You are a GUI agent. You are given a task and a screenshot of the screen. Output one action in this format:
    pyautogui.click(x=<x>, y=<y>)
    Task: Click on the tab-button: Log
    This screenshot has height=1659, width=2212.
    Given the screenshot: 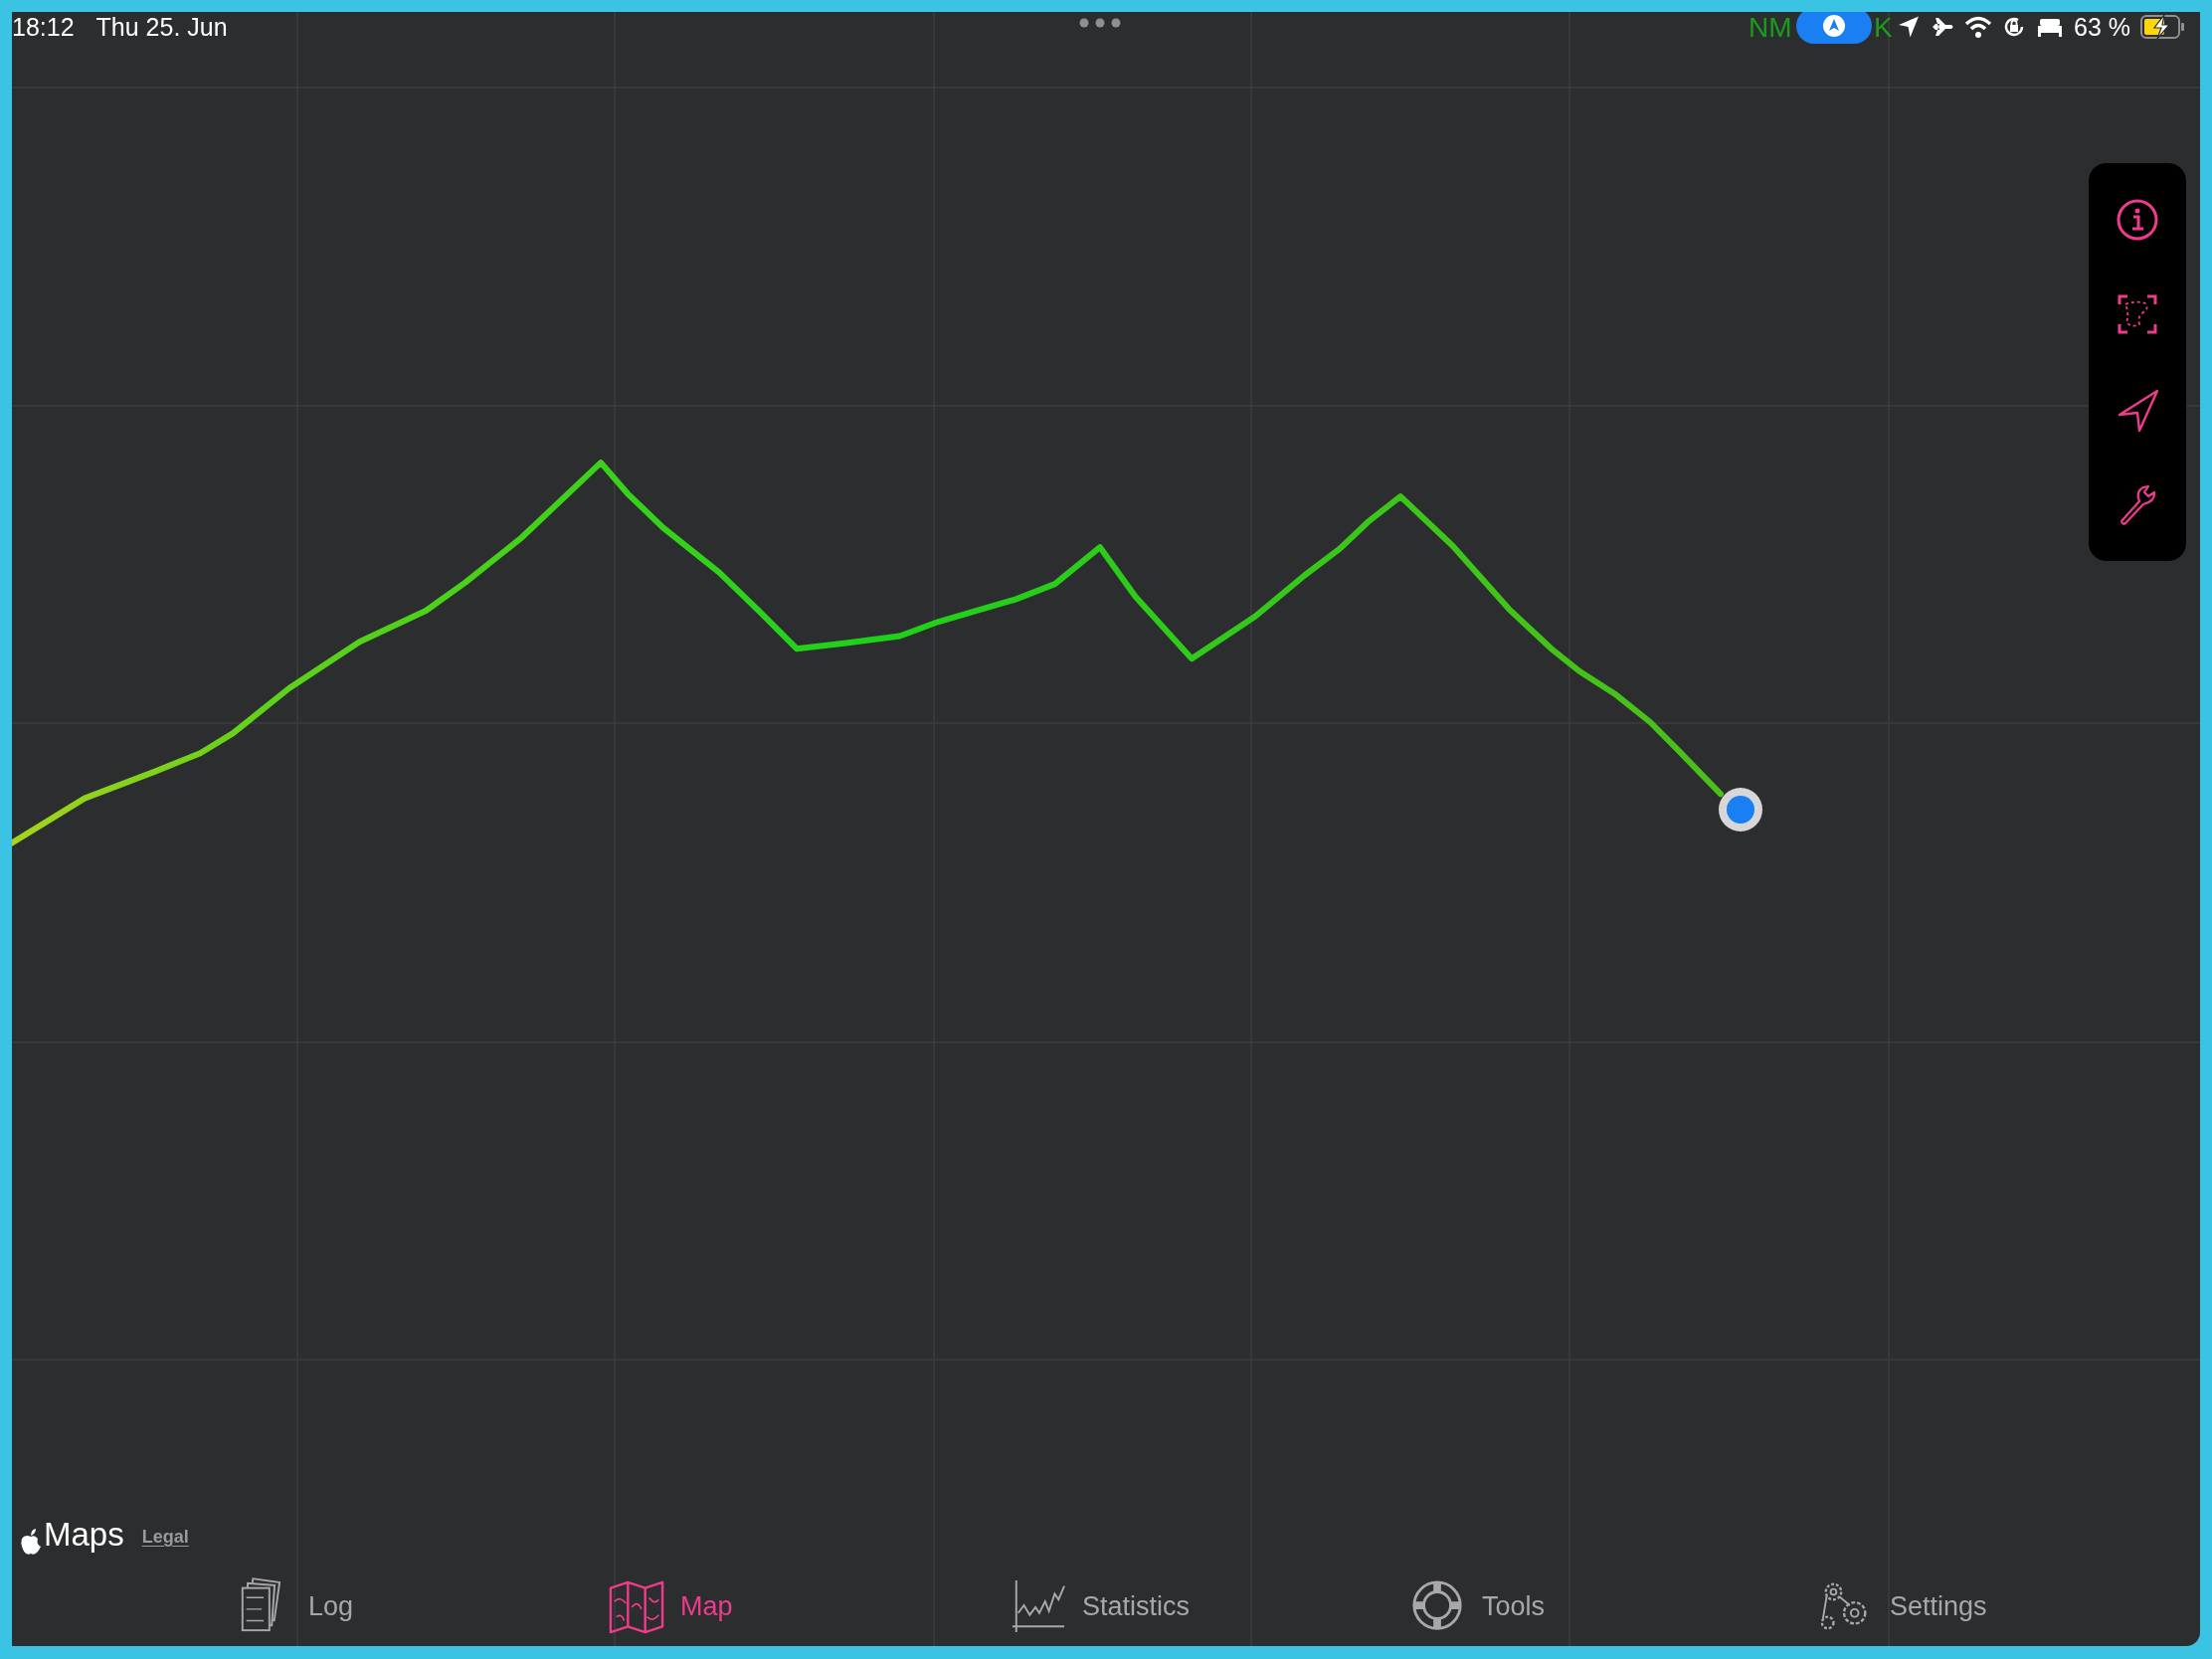 What is the action you would take?
    pyautogui.click(x=295, y=1606)
    